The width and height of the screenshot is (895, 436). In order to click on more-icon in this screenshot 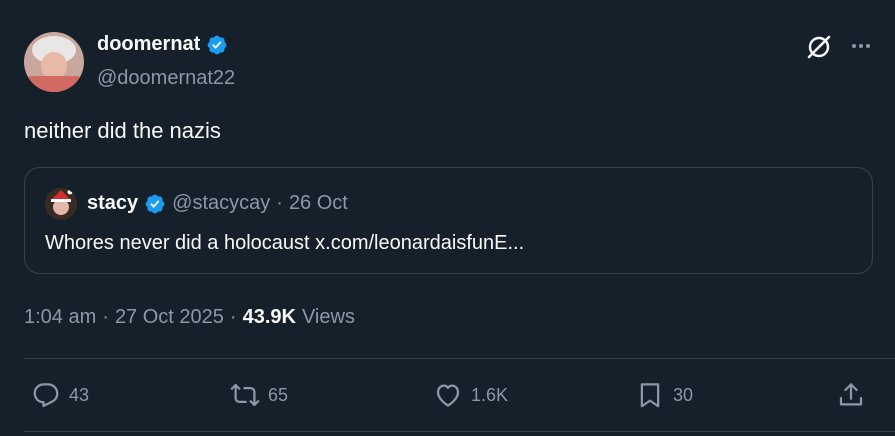, I will do `click(861, 46)`.